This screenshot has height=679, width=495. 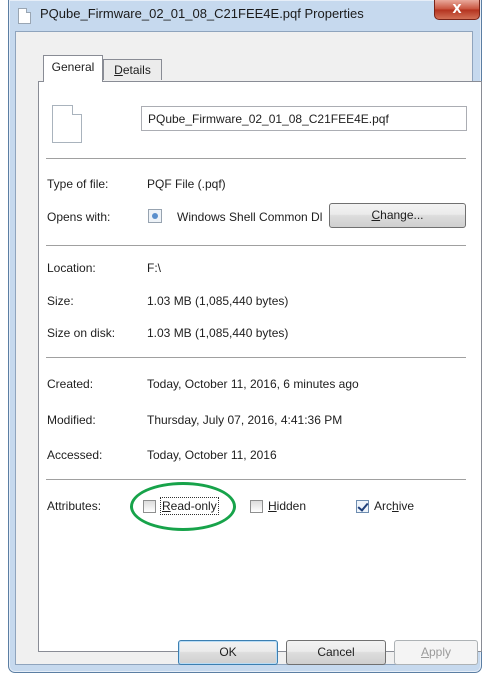 I want to click on archive-accelerator: h, so click(x=395, y=506).